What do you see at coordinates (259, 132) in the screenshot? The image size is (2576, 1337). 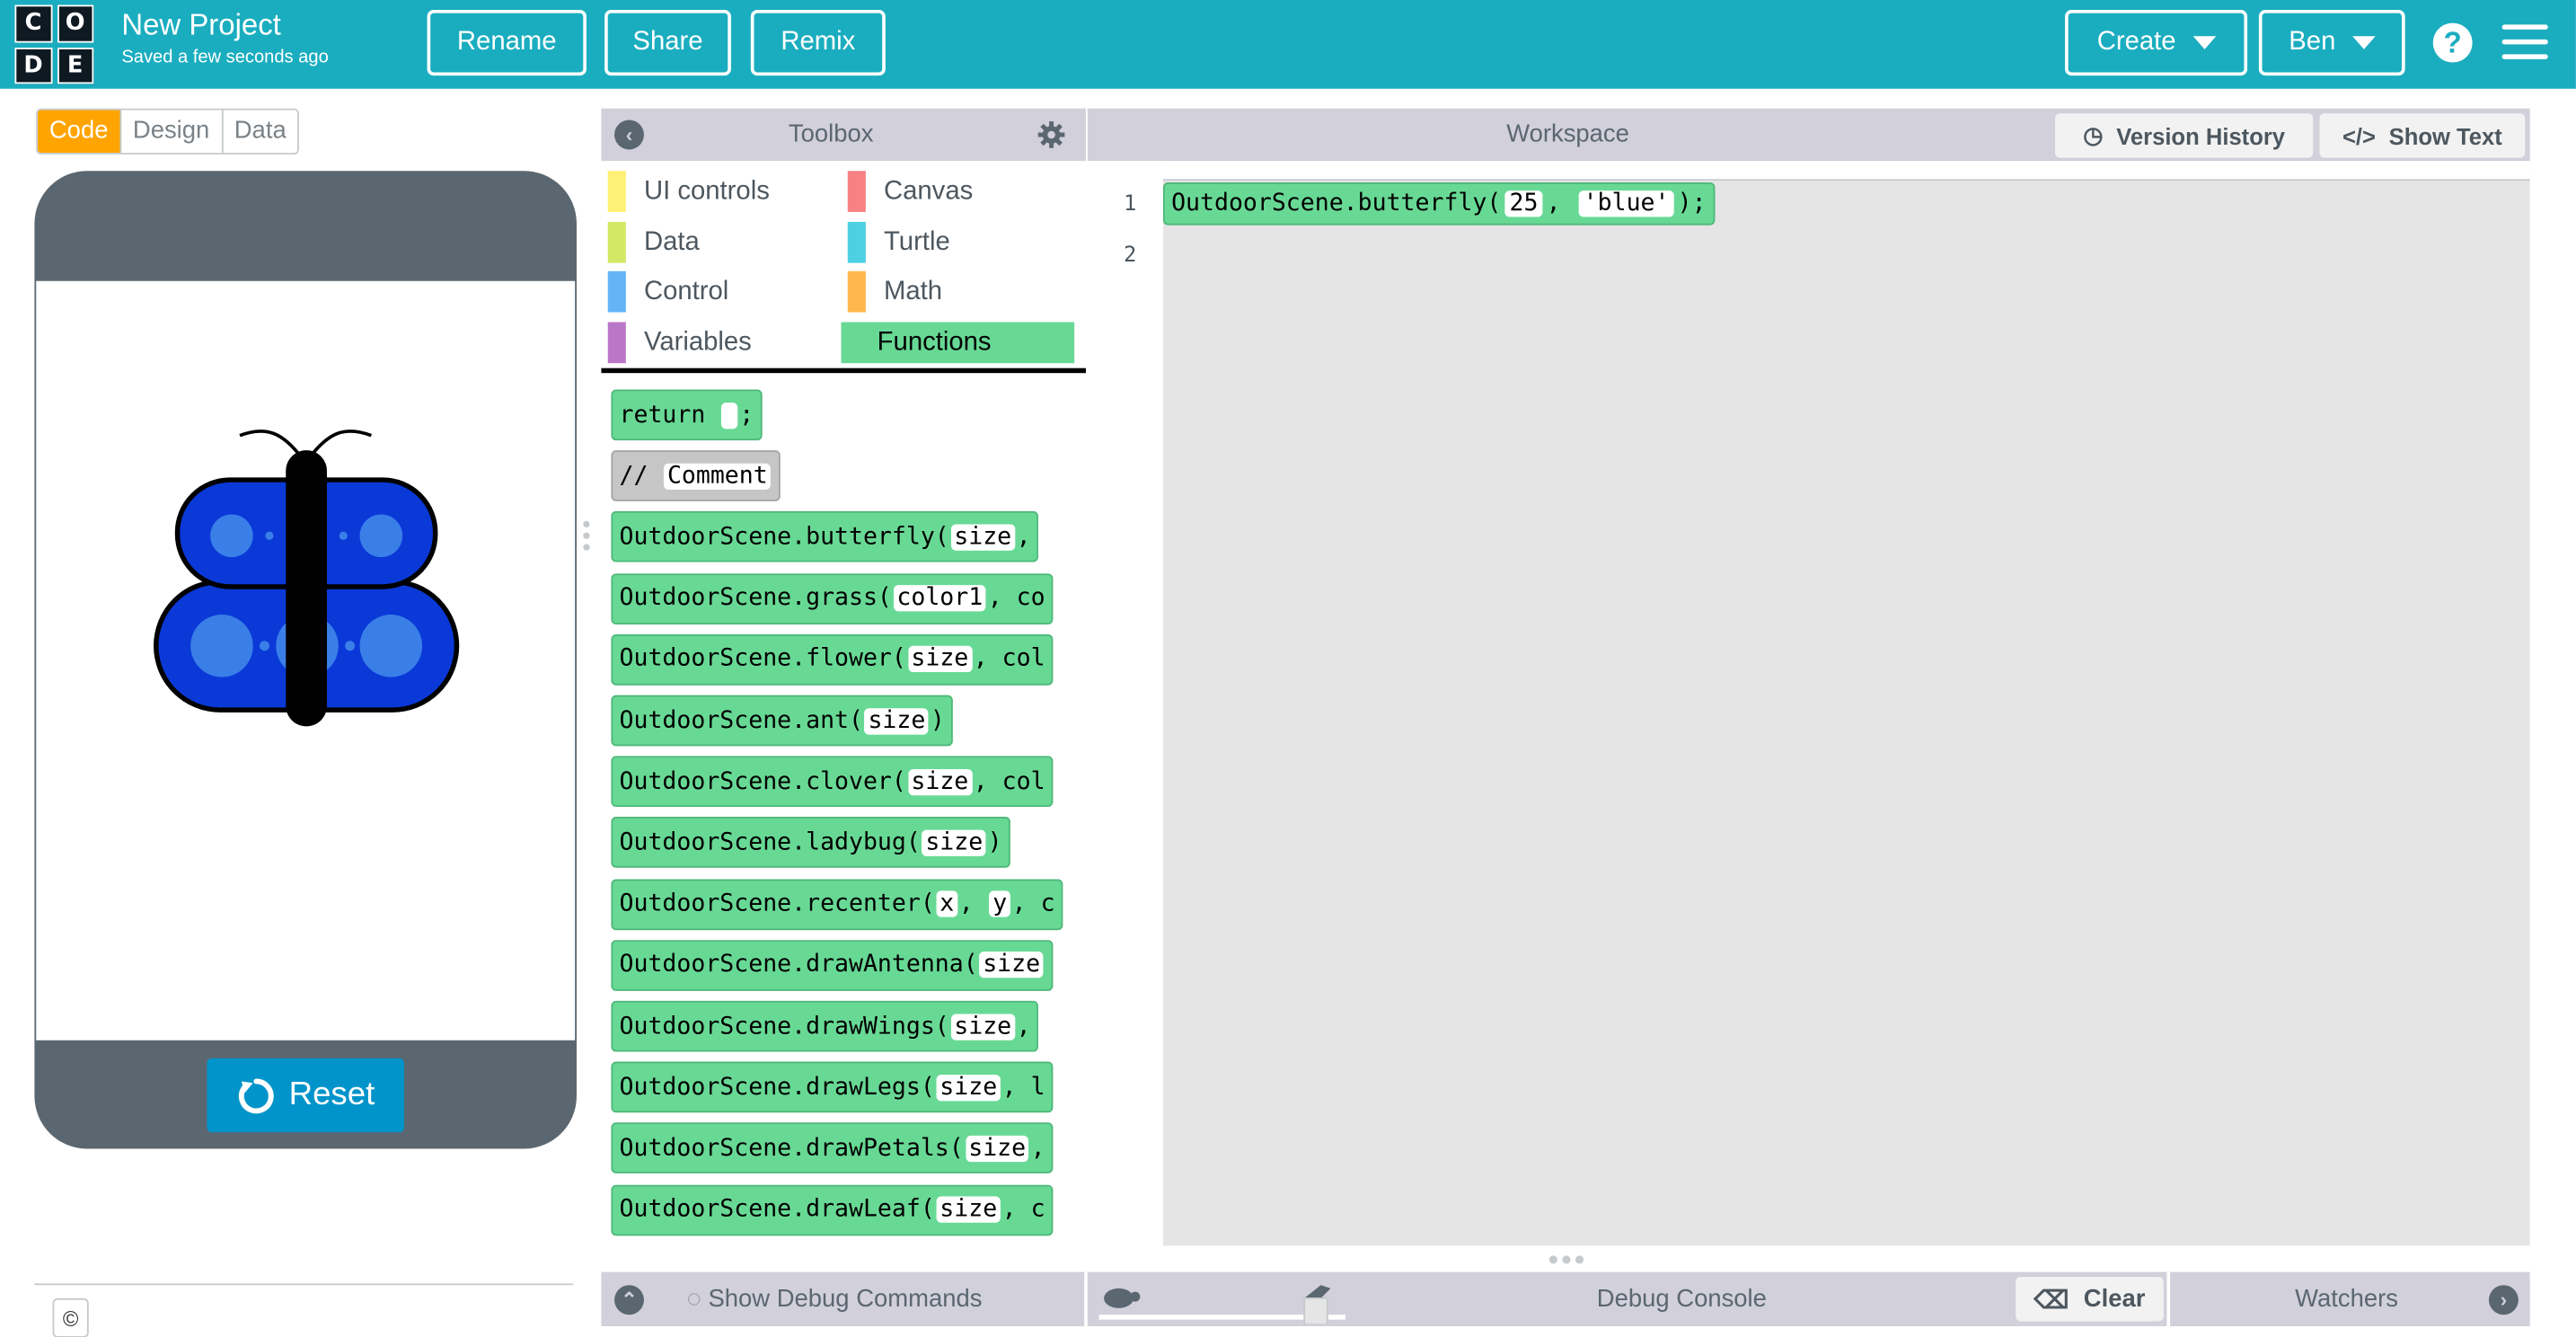 I see `mode-data-button: Data` at bounding box center [259, 132].